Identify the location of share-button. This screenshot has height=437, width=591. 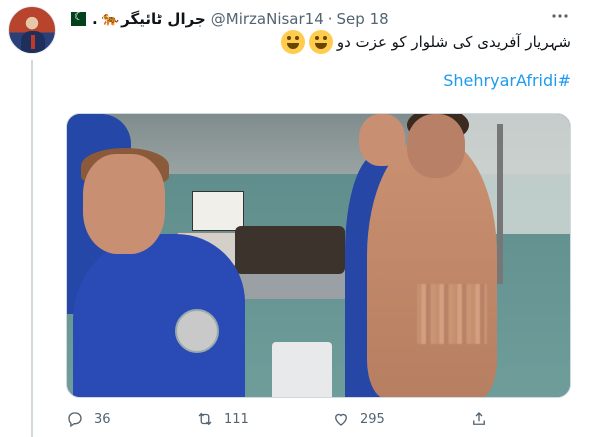
(479, 419).